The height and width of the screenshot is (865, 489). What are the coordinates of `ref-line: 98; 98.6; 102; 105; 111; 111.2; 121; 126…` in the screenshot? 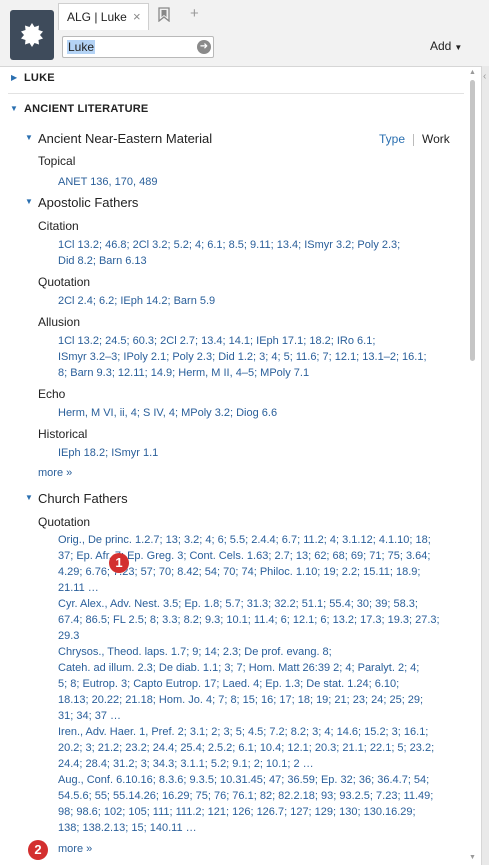 It's located at (237, 812).